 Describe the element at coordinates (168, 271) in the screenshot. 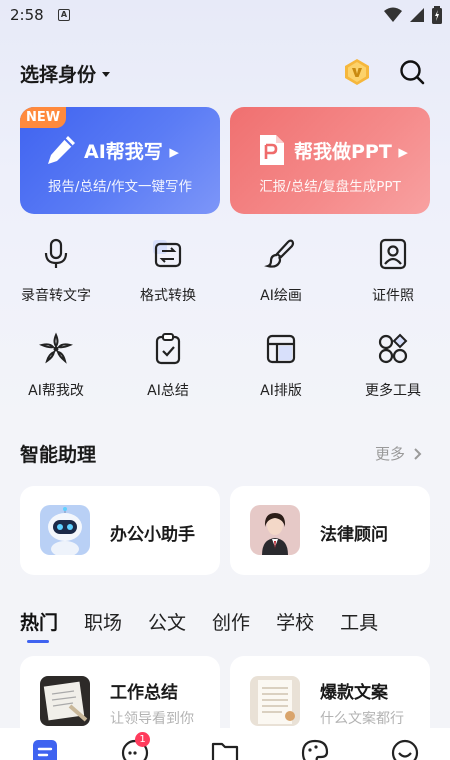

I see `tool-format-convert: 格式转换` at that location.